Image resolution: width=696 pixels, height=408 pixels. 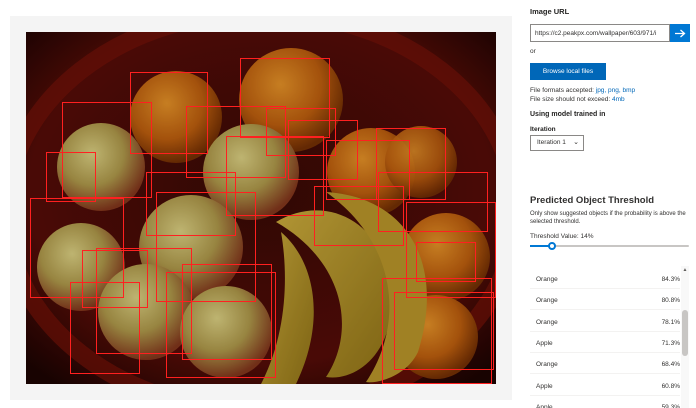 I want to click on arrow-right-icon, so click(x=679, y=33).